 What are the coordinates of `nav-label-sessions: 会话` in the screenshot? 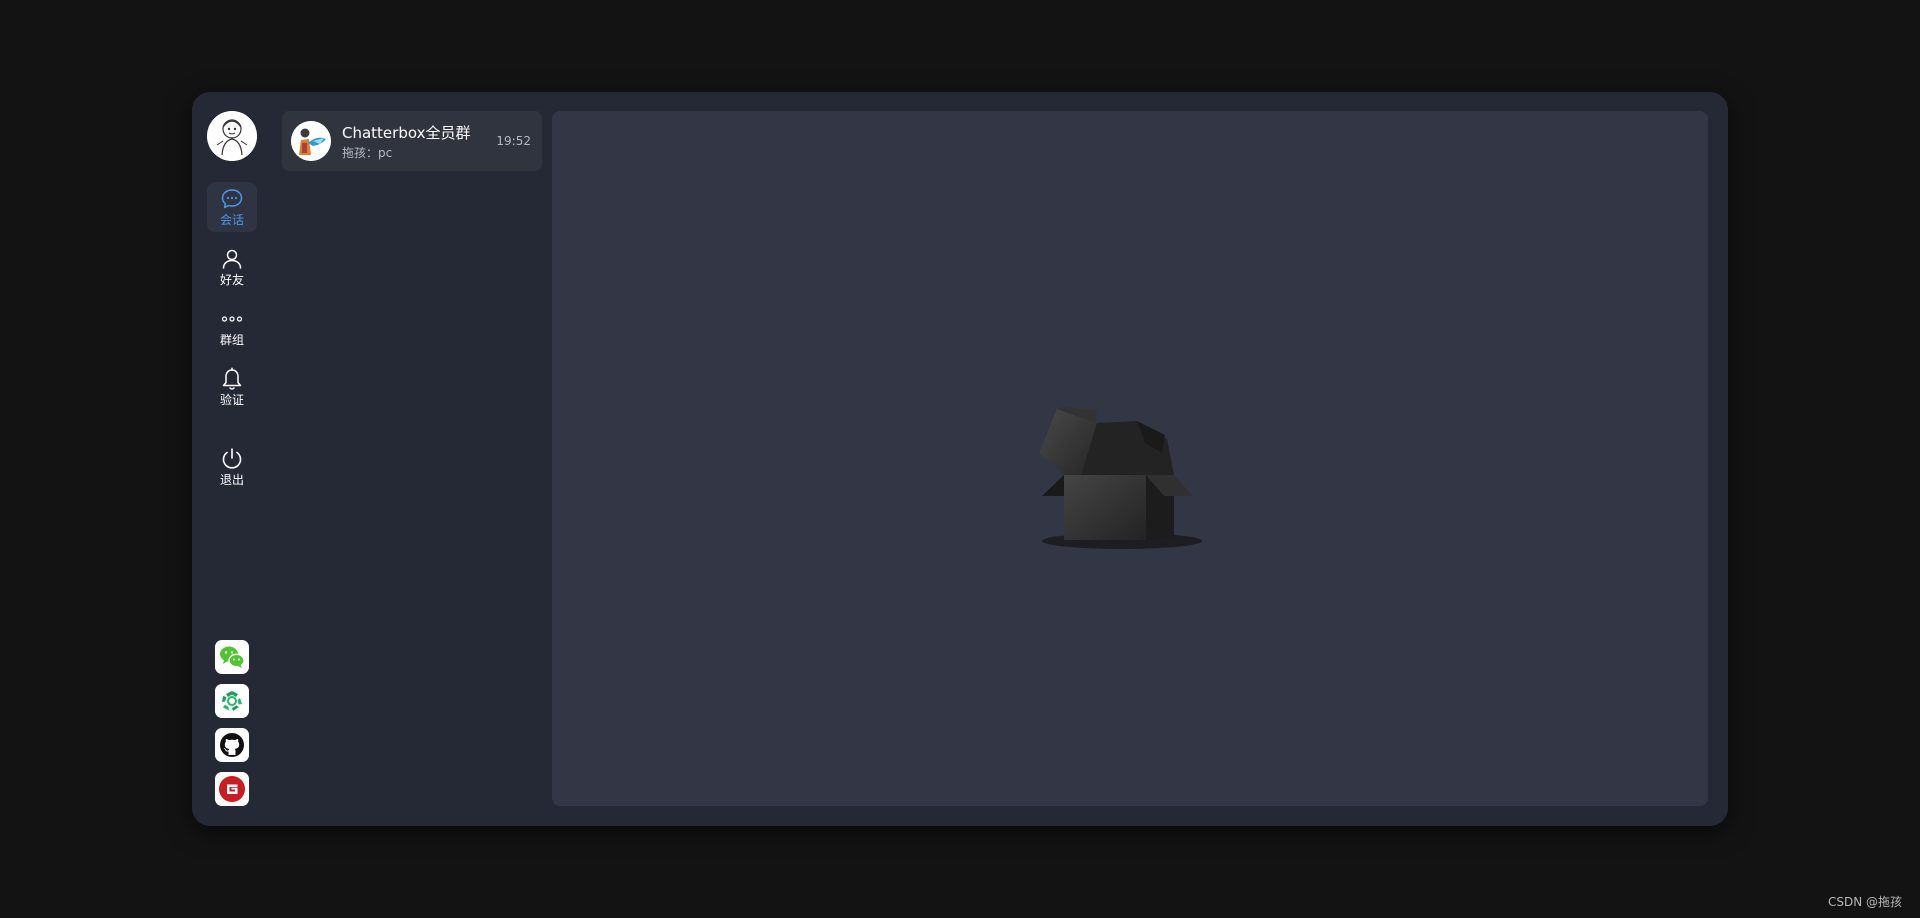 It's located at (231, 220).